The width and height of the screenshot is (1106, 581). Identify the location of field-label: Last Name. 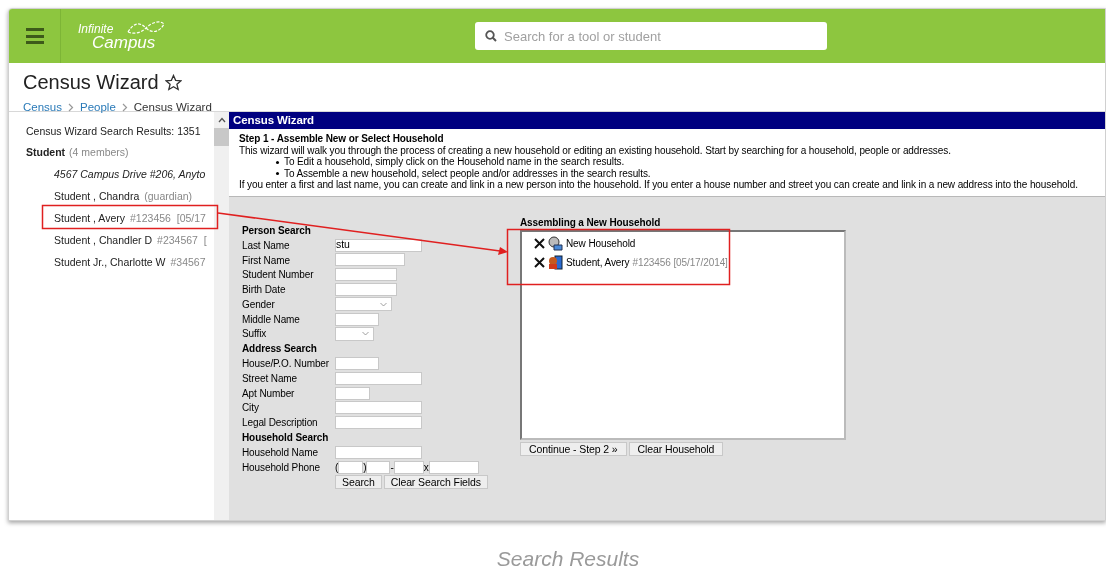
(266, 245).